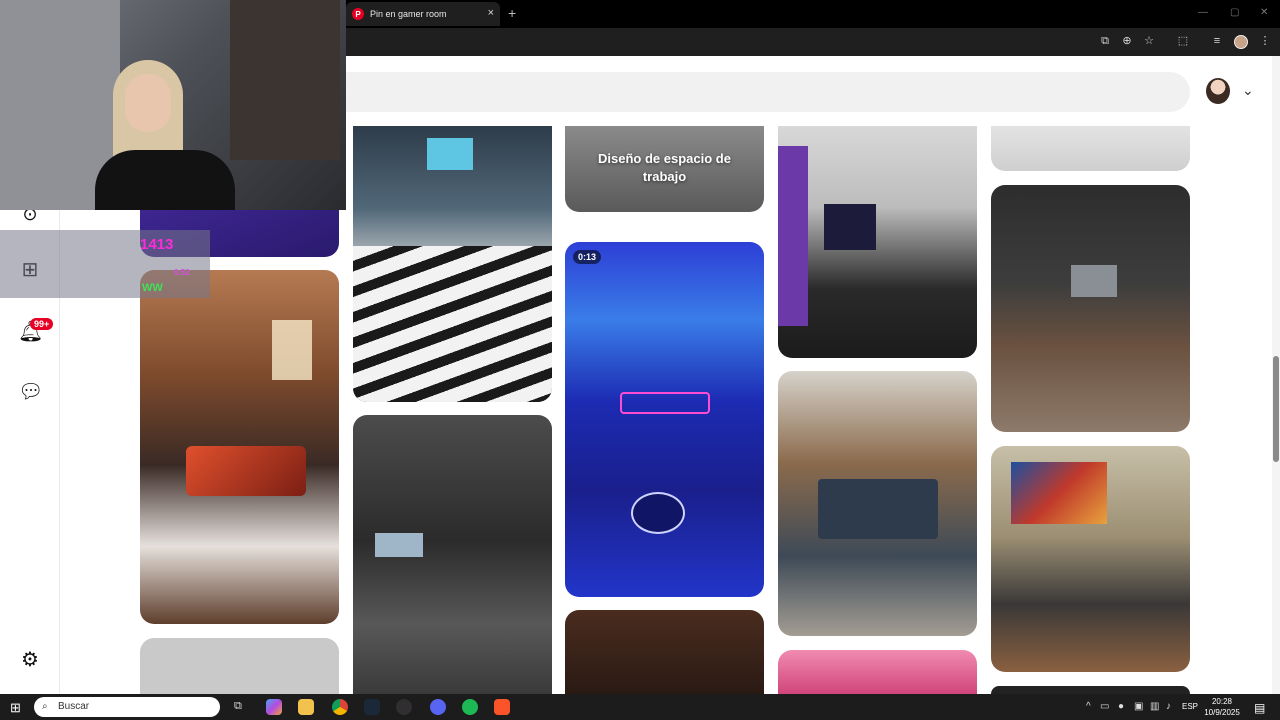 The width and height of the screenshot is (1280, 720). What do you see at coordinates (878, 509) in the screenshot?
I see `pin-bed-image` at bounding box center [878, 509].